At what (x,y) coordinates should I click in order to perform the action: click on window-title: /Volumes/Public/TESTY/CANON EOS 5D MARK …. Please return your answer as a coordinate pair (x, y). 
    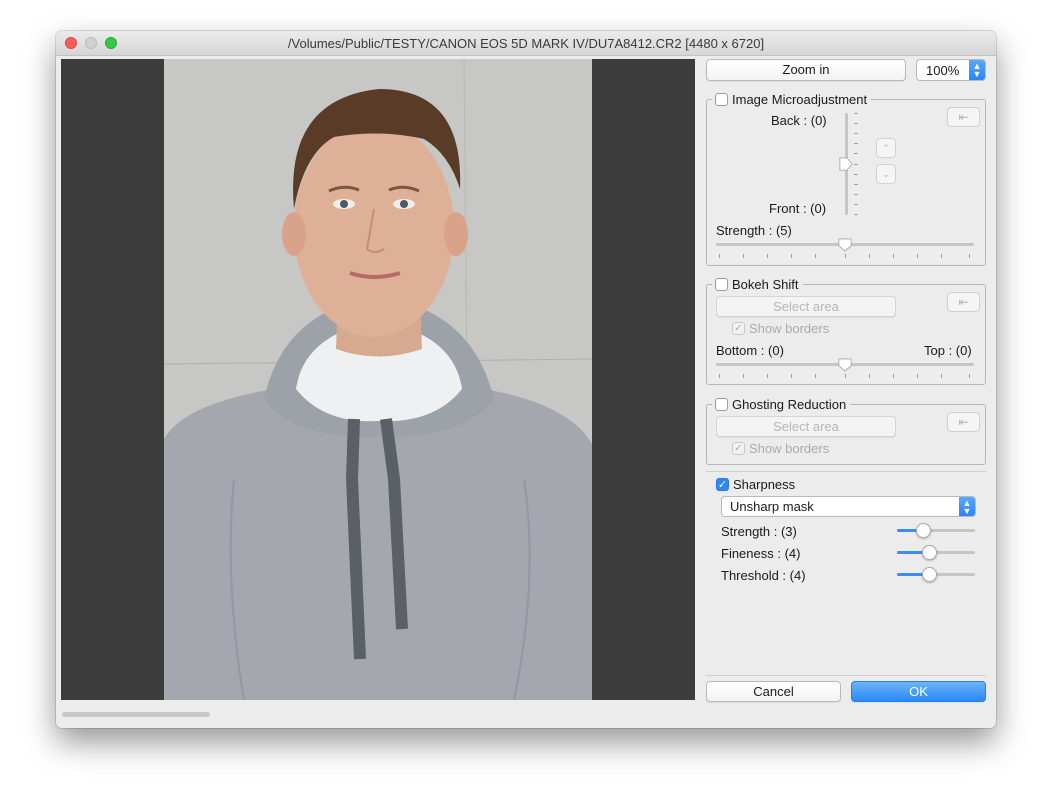
    Looking at the image, I should click on (526, 43).